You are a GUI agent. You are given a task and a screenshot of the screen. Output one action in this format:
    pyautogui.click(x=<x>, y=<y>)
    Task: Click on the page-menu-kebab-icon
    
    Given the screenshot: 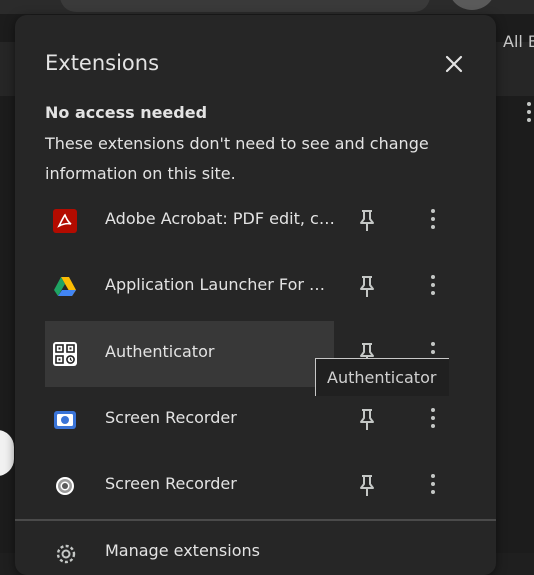 What is the action you would take?
    pyautogui.click(x=529, y=113)
    